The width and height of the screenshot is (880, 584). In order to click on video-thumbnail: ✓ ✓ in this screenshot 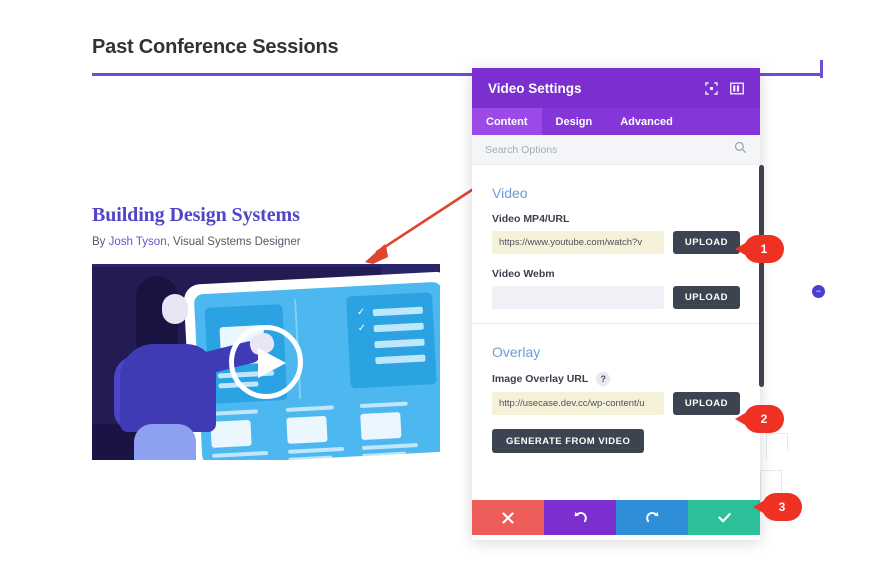, I will do `click(266, 362)`.